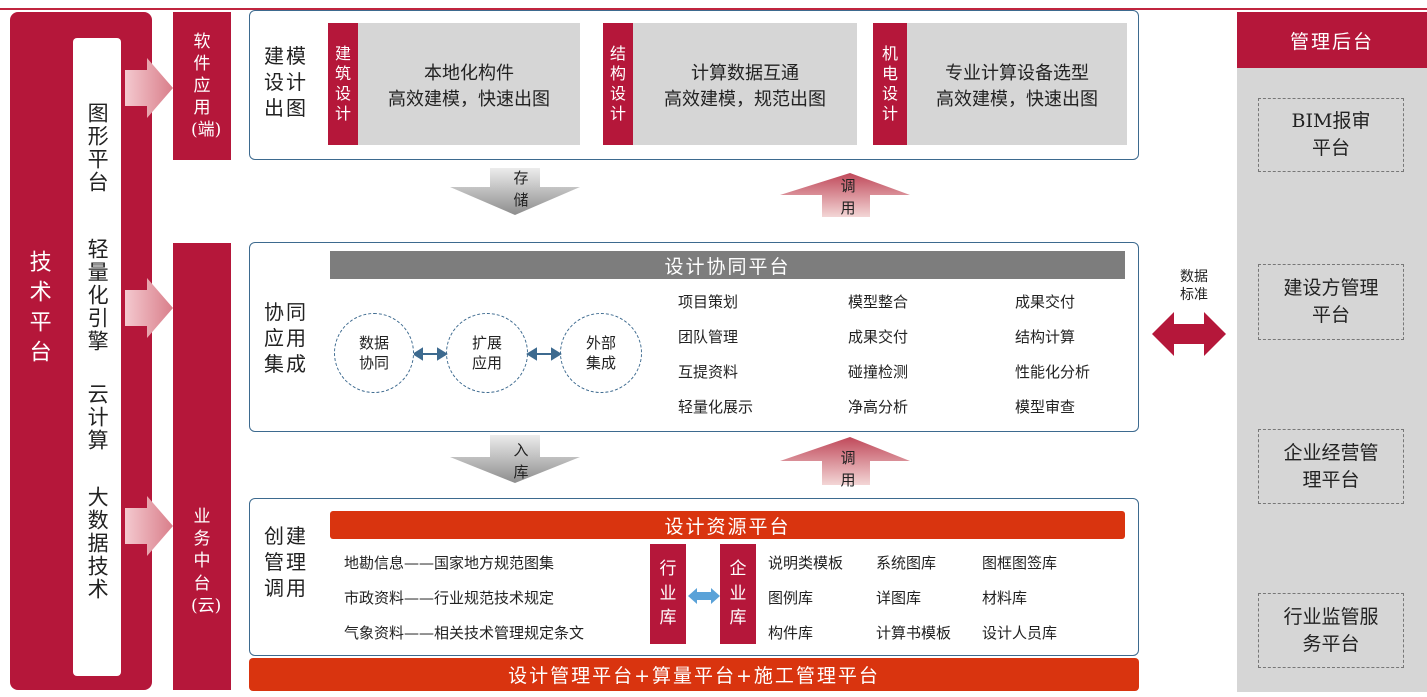 The image size is (1427, 697). Describe the element at coordinates (286, 82) in the screenshot. I see `modeling-label: 建模设计出图` at that location.